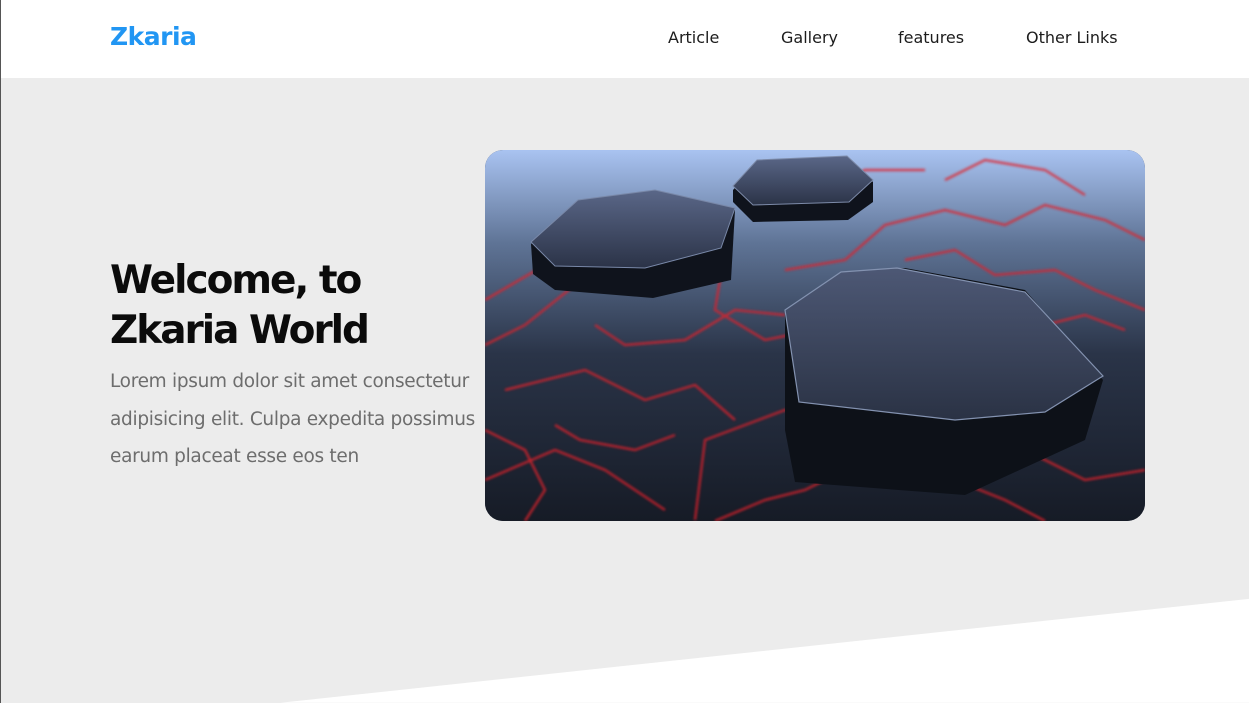 The height and width of the screenshot is (703, 1249). I want to click on hexagon-small, so click(803, 188).